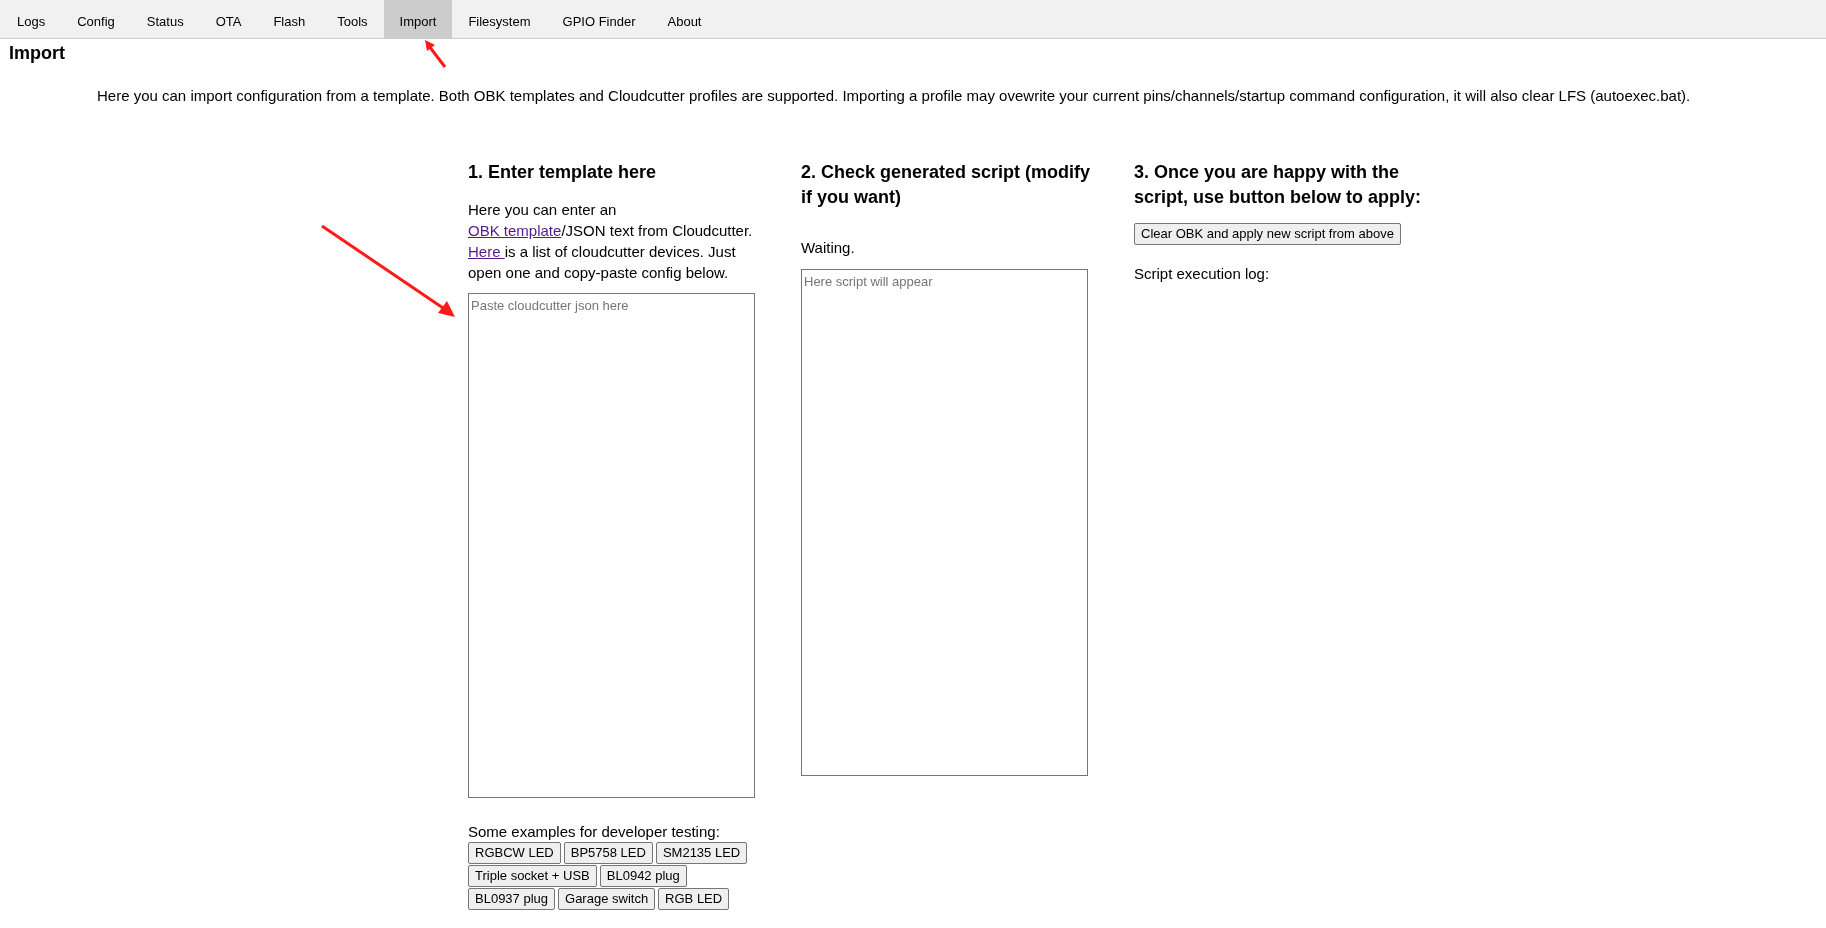  I want to click on example-button: Triple socket + USB, so click(532, 875).